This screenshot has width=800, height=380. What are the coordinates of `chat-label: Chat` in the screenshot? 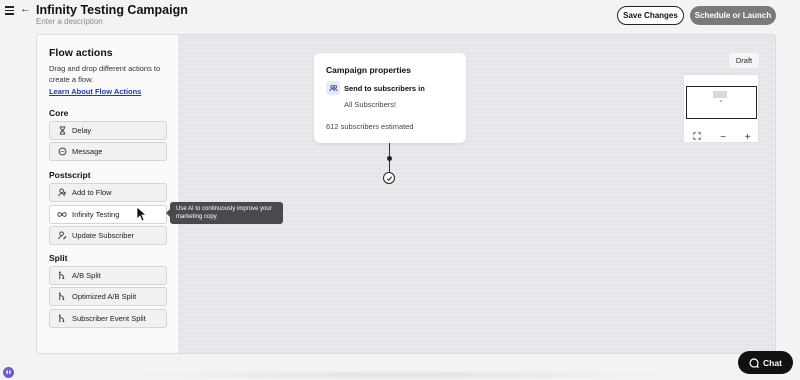 It's located at (772, 362).